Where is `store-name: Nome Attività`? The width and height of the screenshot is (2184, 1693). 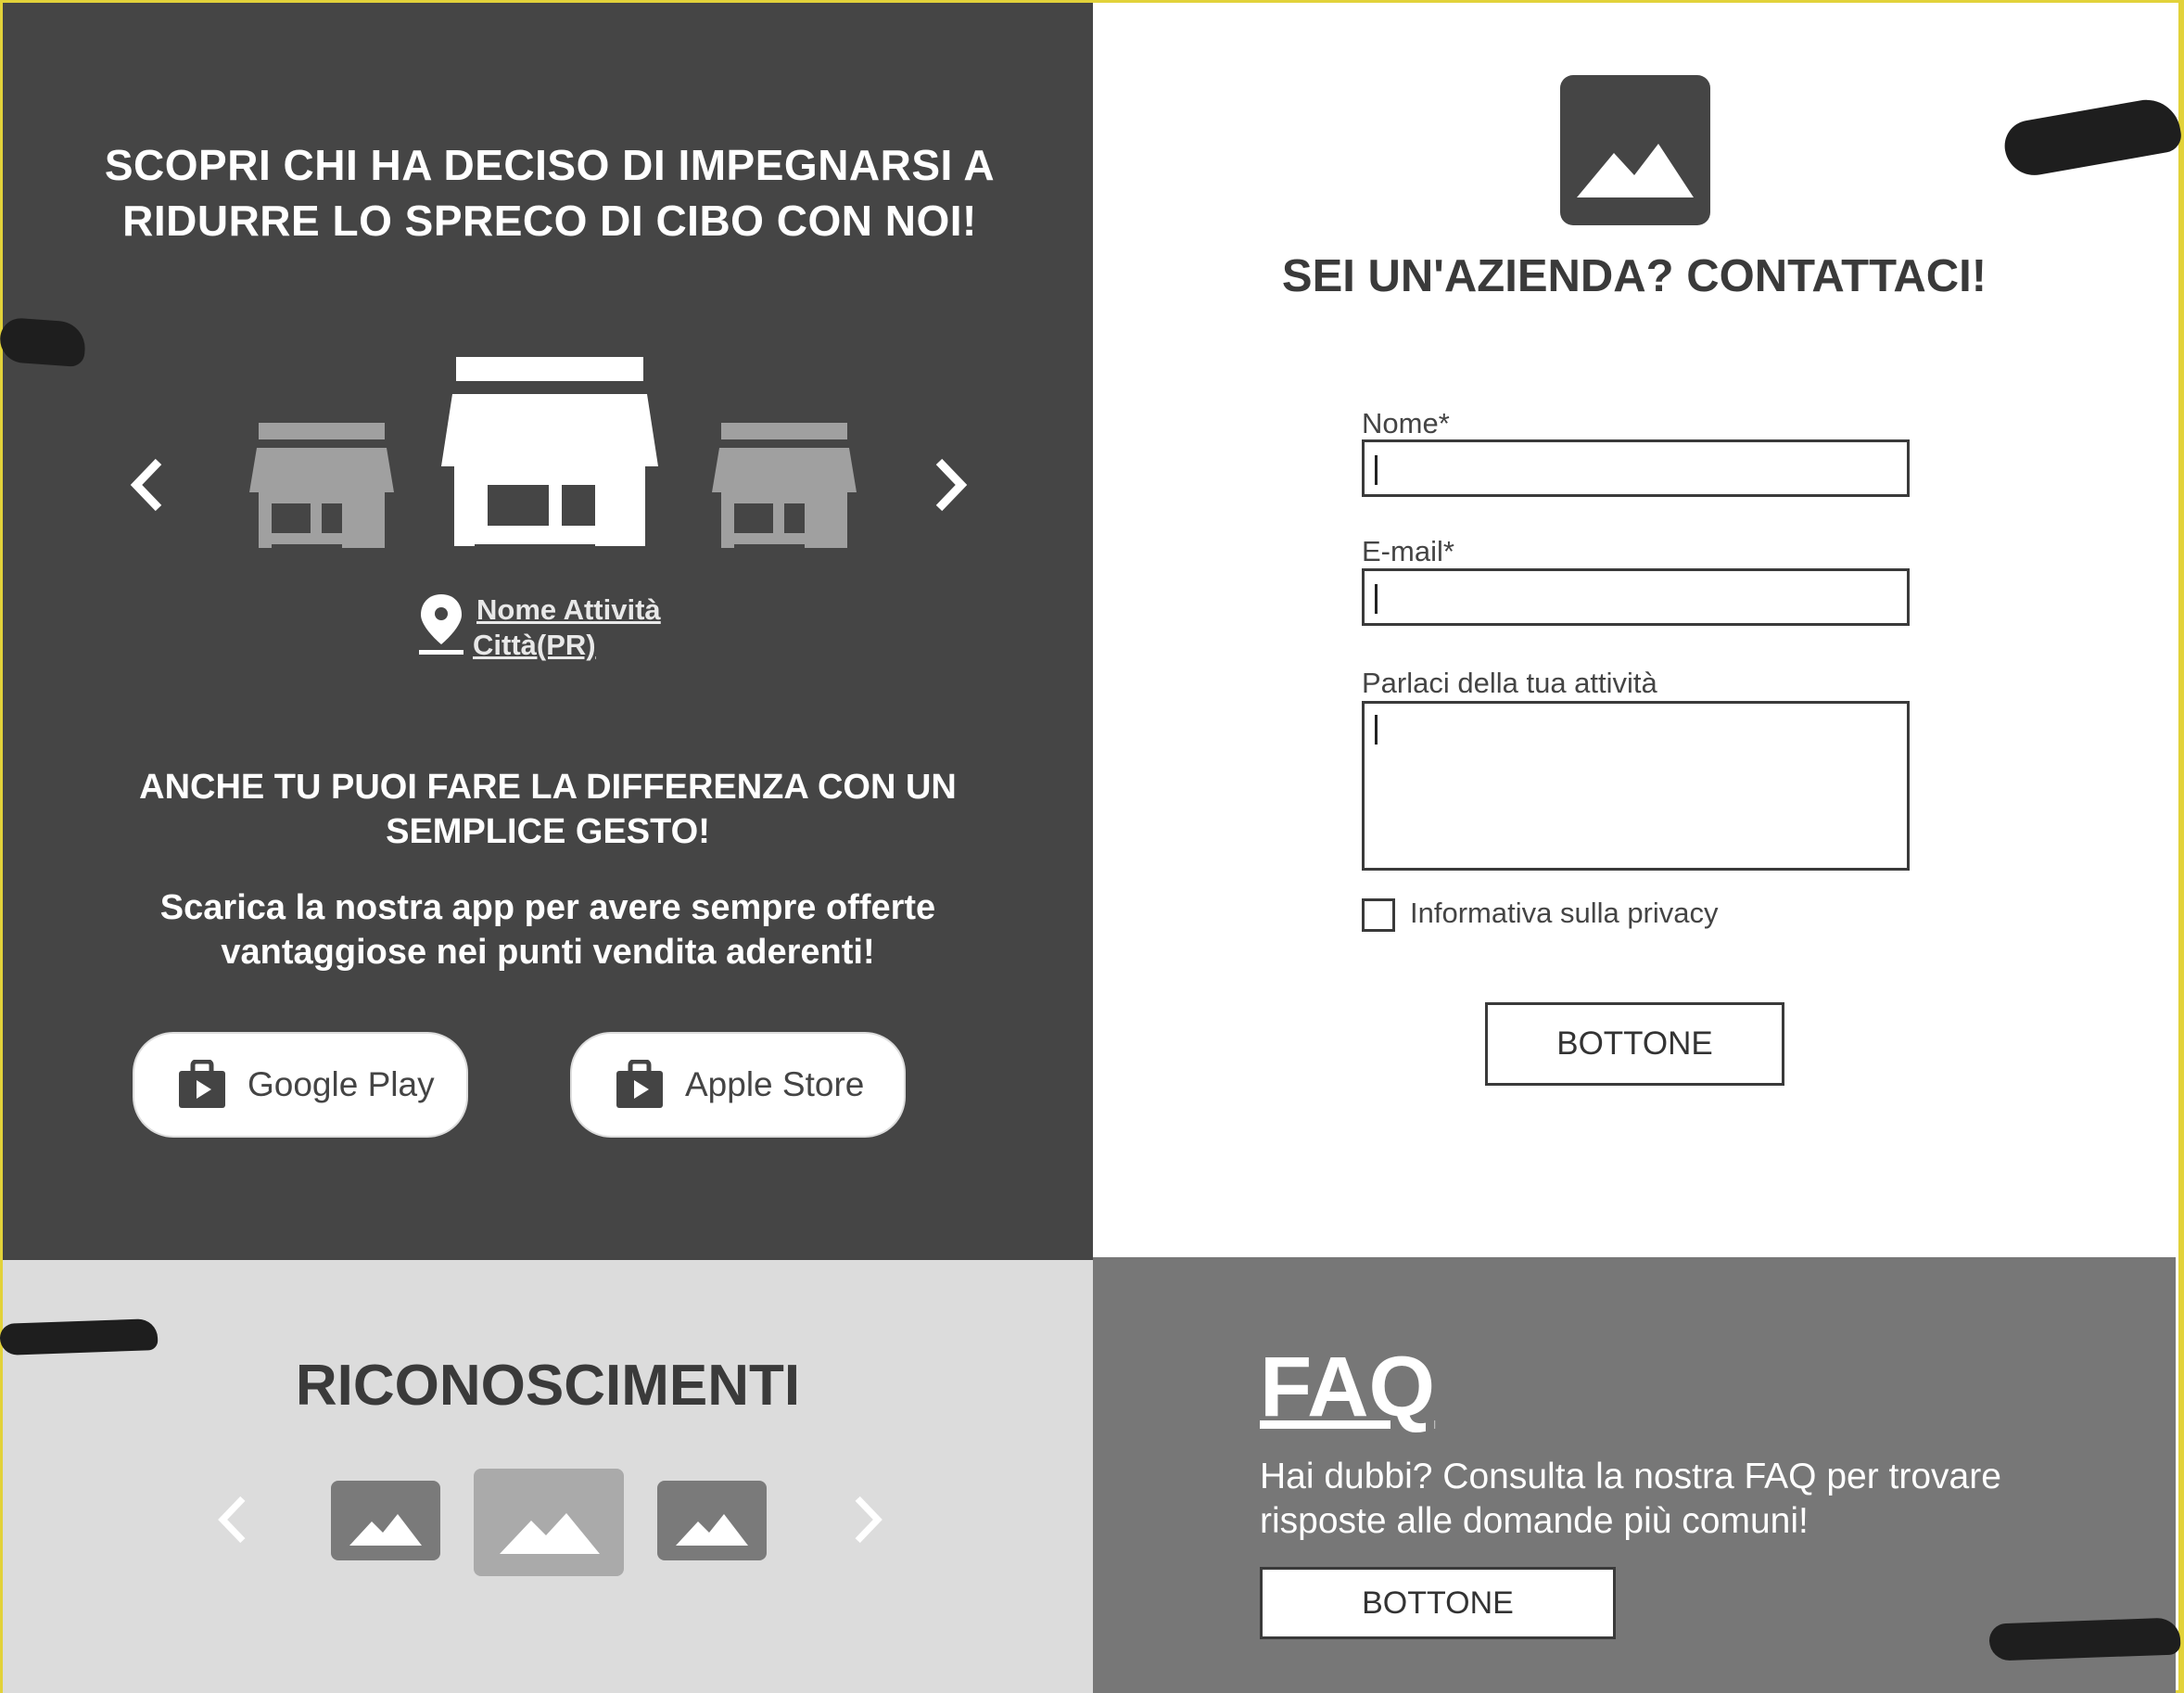 store-name: Nome Attività is located at coordinates (567, 610).